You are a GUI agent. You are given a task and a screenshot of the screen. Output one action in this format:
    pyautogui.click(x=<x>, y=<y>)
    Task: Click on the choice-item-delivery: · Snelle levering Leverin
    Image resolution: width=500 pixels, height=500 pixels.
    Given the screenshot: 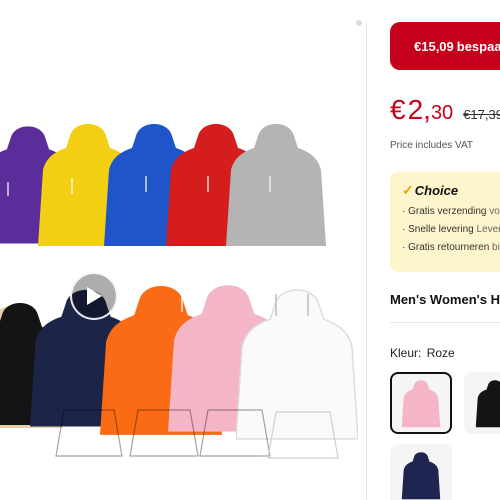 What is the action you would take?
    pyautogui.click(x=451, y=229)
    